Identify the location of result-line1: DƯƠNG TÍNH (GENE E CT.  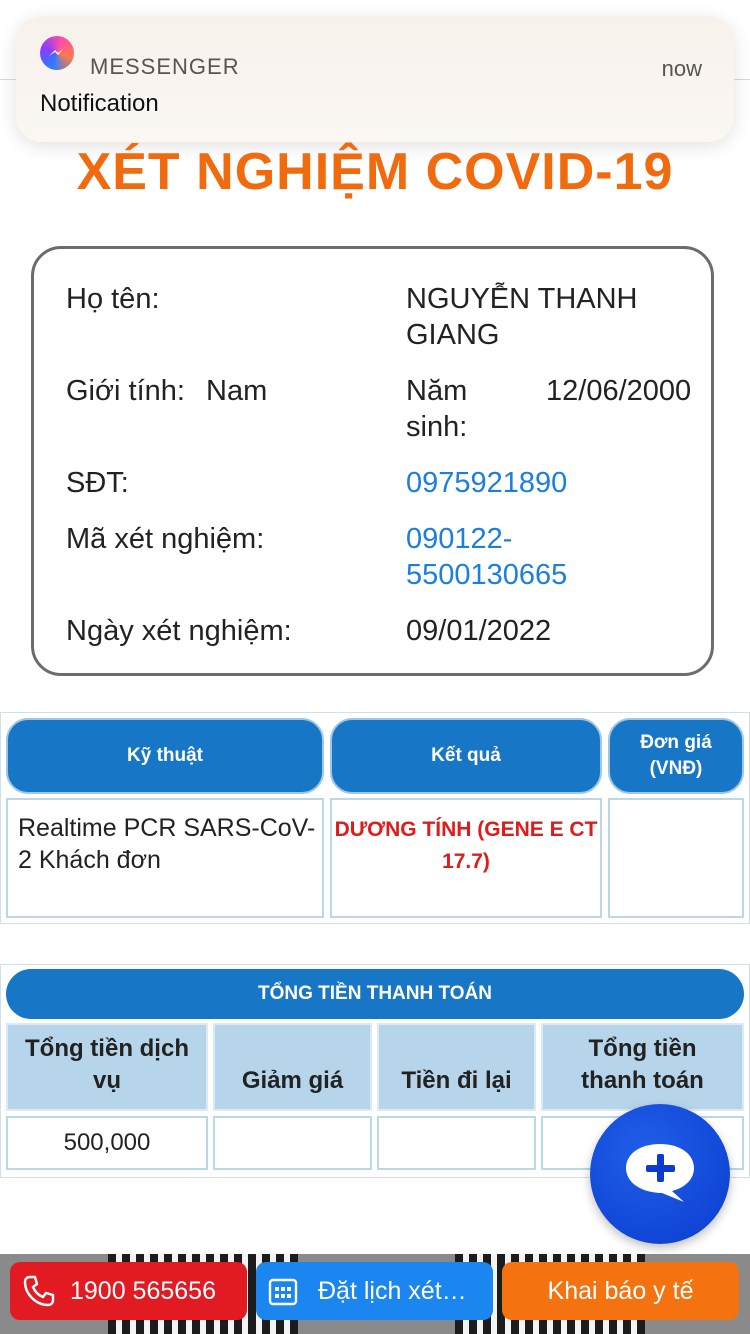
(466, 829).